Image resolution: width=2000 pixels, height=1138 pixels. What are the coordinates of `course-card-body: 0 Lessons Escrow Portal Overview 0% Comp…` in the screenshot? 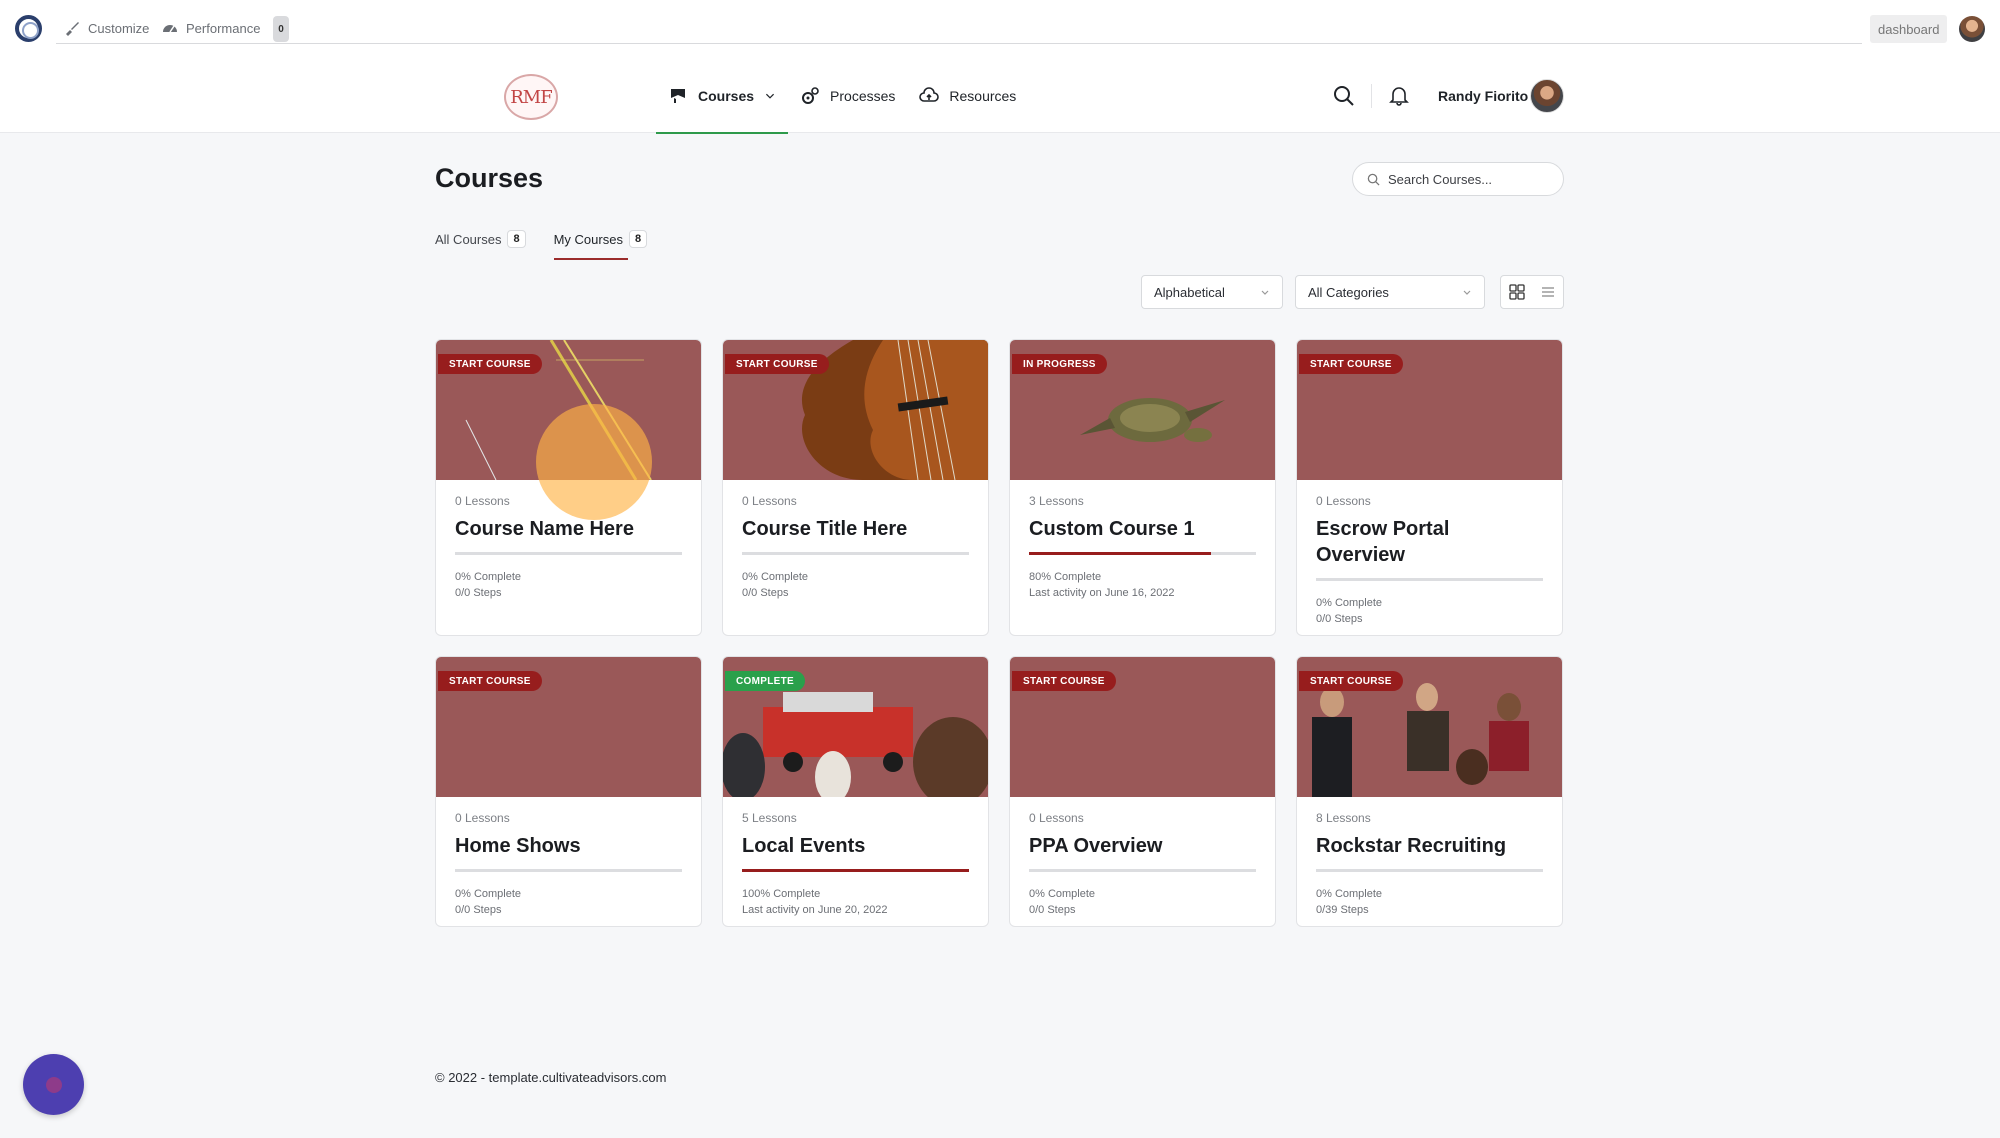 It's located at (1429, 557).